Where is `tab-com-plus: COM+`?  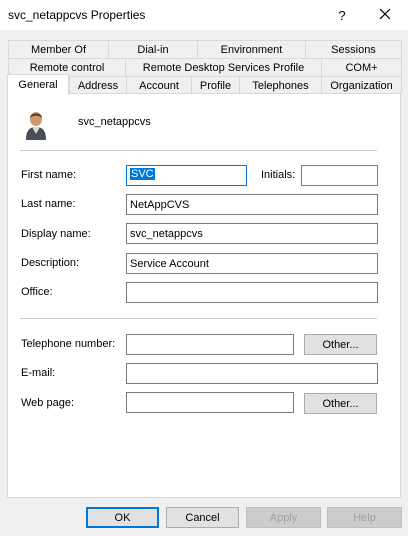
tab-com-plus: COM+ is located at coordinates (361, 67).